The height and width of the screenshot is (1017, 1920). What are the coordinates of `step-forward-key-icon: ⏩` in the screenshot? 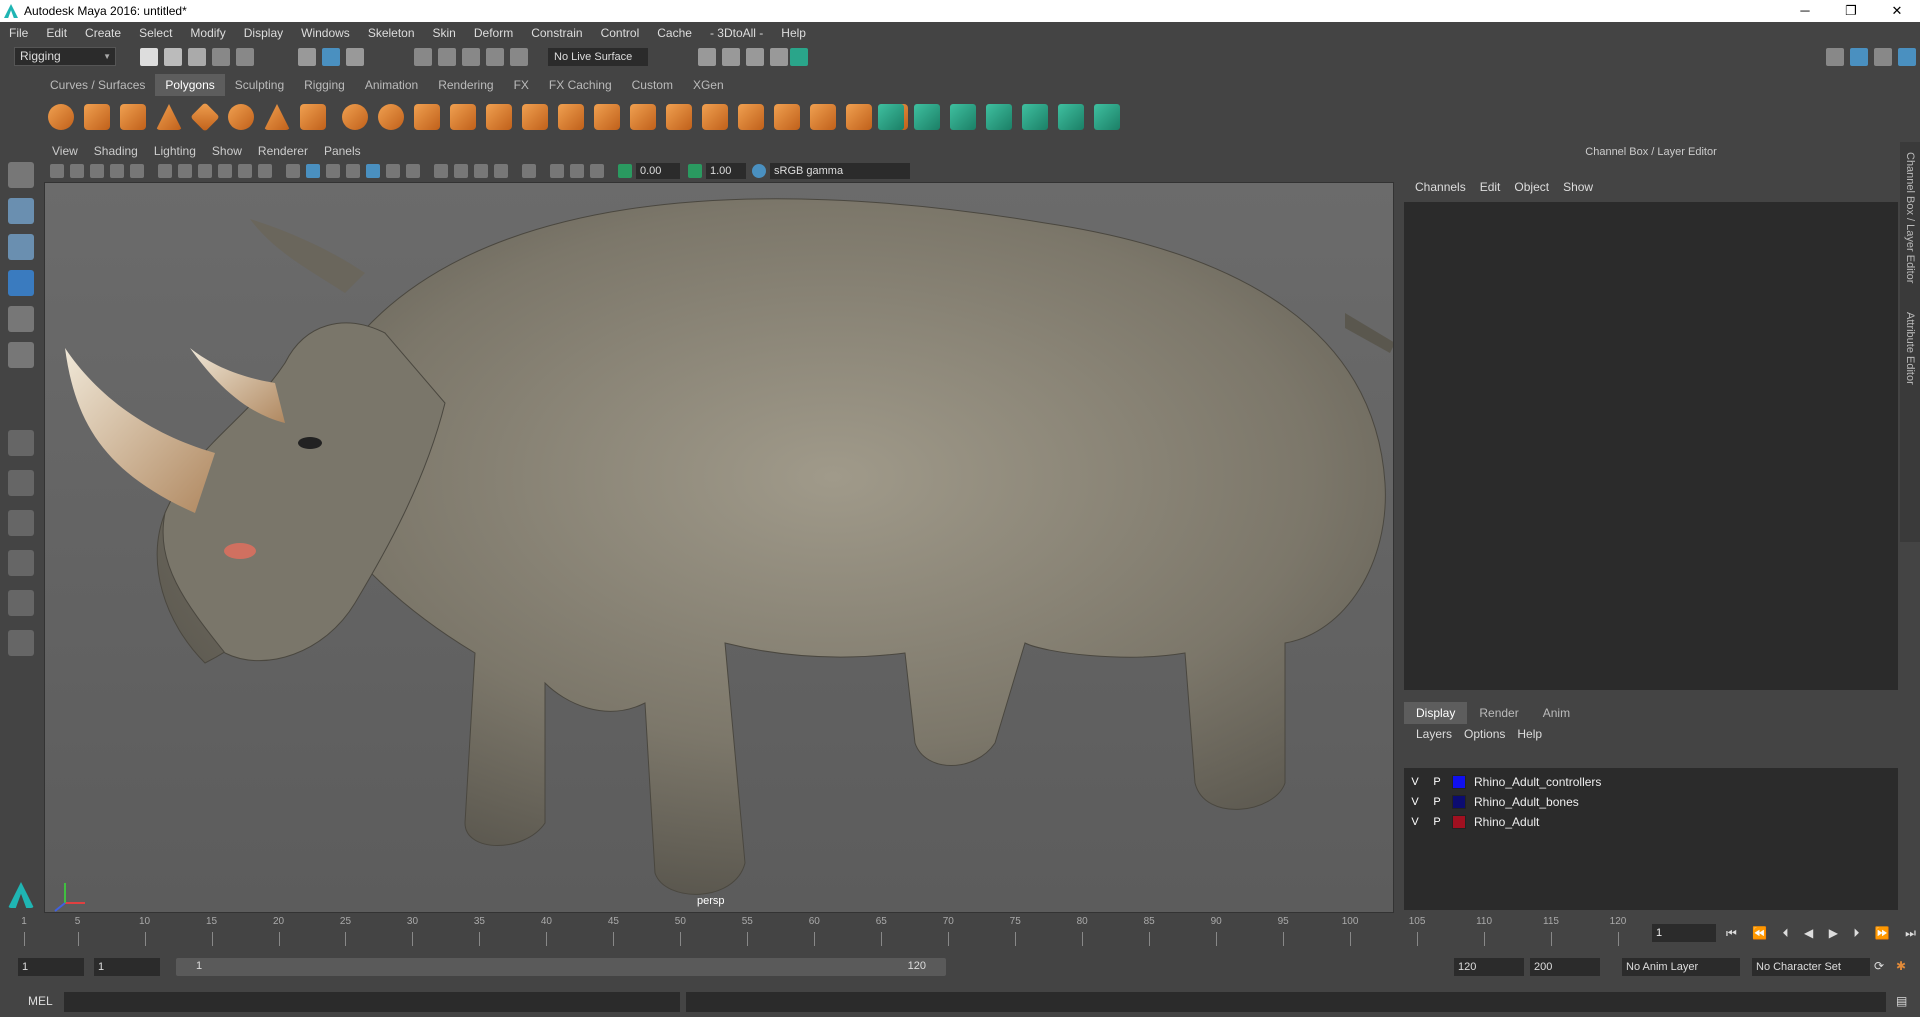 It's located at (1882, 933).